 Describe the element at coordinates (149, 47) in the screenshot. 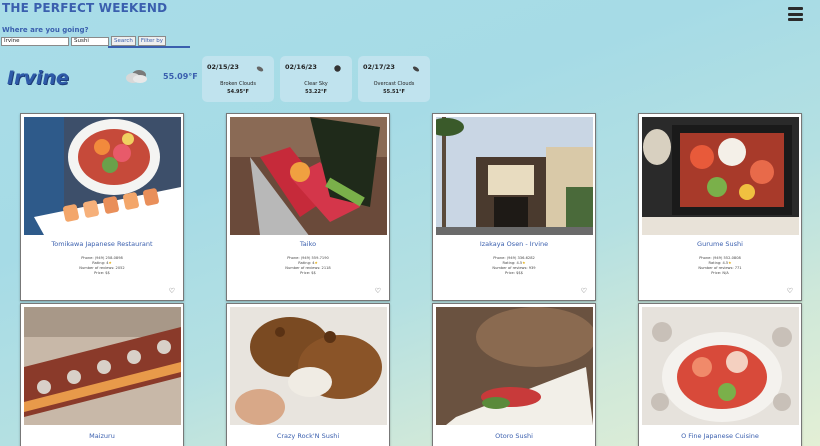

I see `filter-underline` at that location.